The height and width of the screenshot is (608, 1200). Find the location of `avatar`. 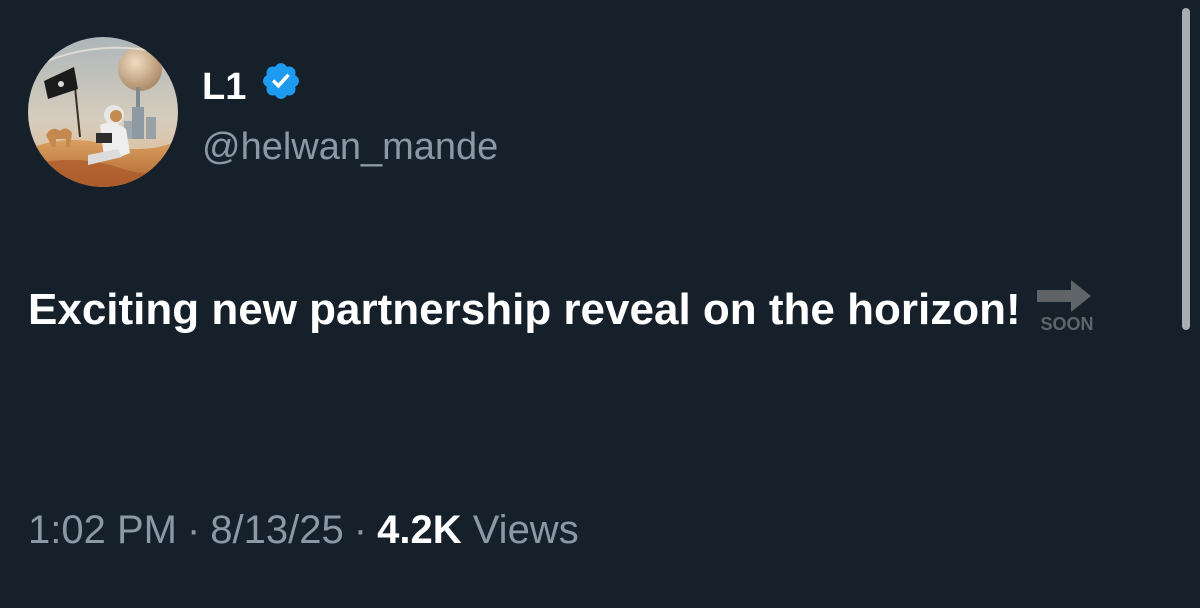

avatar is located at coordinates (103, 112).